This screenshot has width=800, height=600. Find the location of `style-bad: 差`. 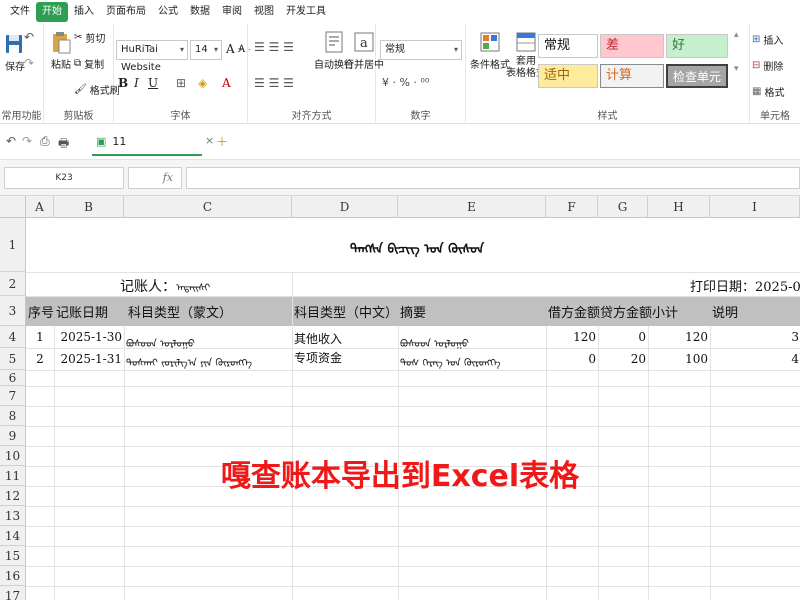

style-bad: 差 is located at coordinates (632, 46).